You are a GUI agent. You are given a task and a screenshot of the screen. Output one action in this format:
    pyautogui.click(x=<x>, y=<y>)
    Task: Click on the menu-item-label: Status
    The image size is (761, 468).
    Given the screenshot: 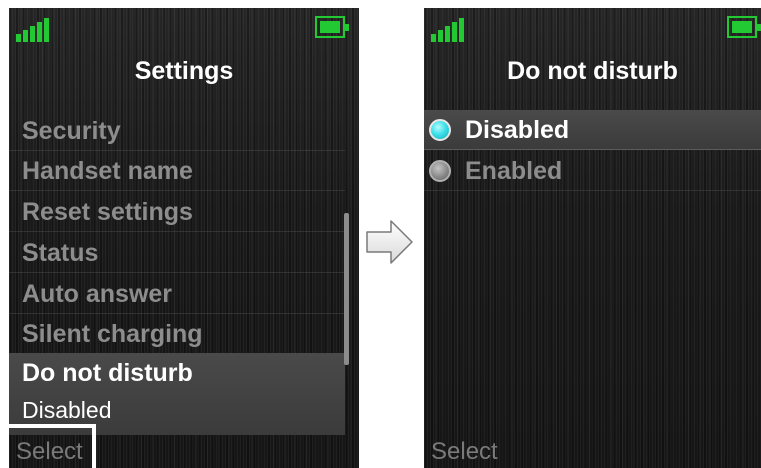 What is the action you would take?
    pyautogui.click(x=60, y=253)
    